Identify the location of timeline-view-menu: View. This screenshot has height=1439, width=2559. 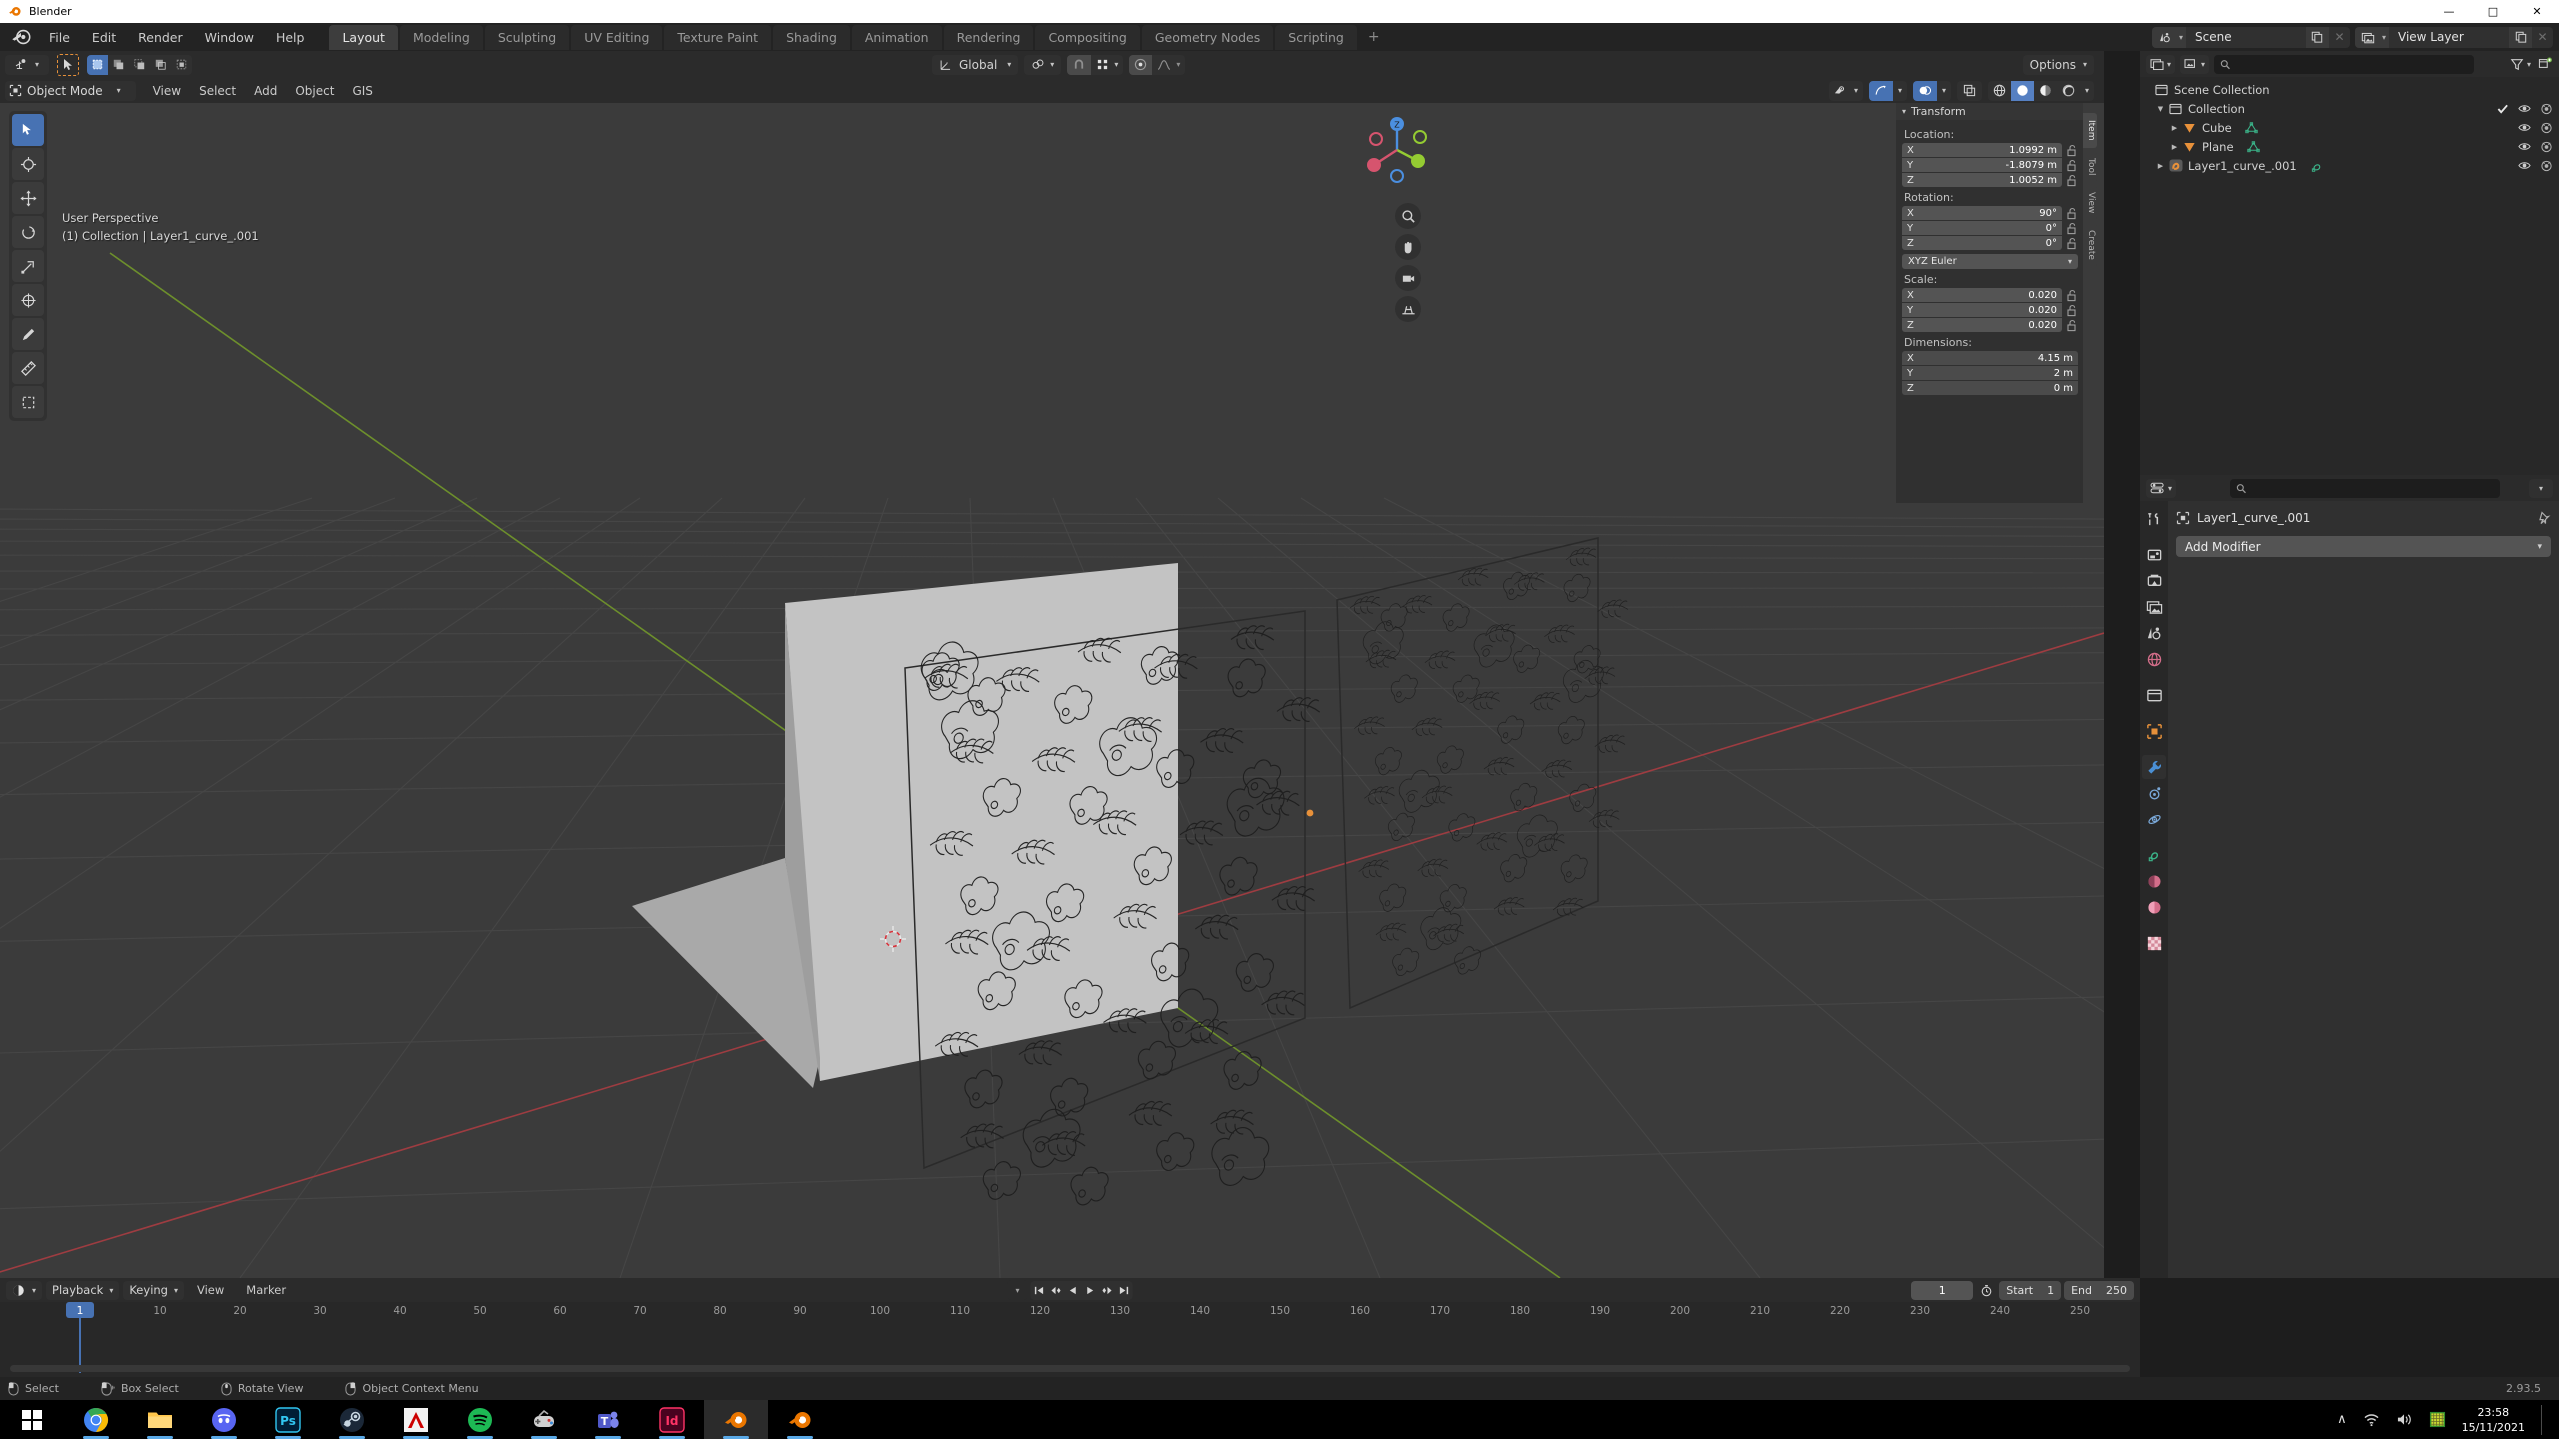
(210, 1290).